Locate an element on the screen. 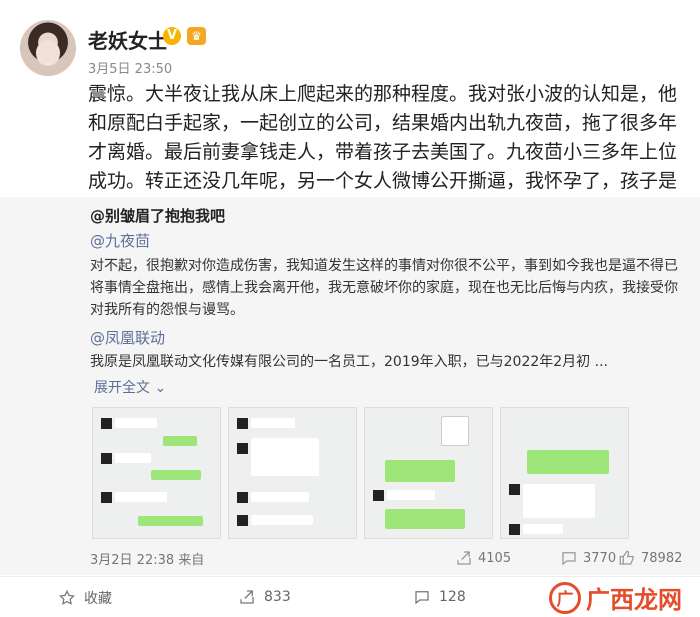 Image resolution: width=700 pixels, height=617 pixels. avatar is located at coordinates (48, 48).